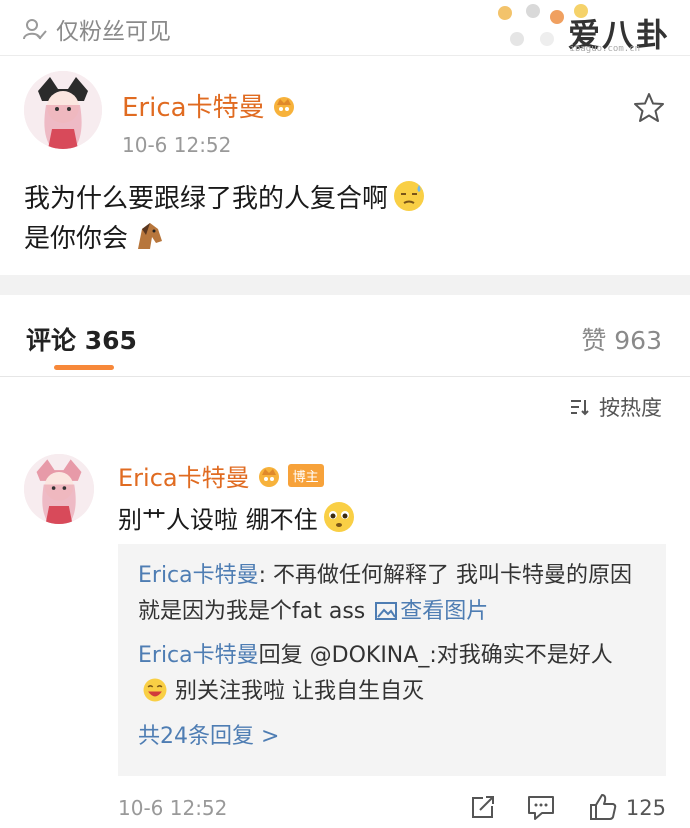 The height and width of the screenshot is (828, 690). Describe the element at coordinates (444, 611) in the screenshot. I see `view-image-link: 查看图片` at that location.